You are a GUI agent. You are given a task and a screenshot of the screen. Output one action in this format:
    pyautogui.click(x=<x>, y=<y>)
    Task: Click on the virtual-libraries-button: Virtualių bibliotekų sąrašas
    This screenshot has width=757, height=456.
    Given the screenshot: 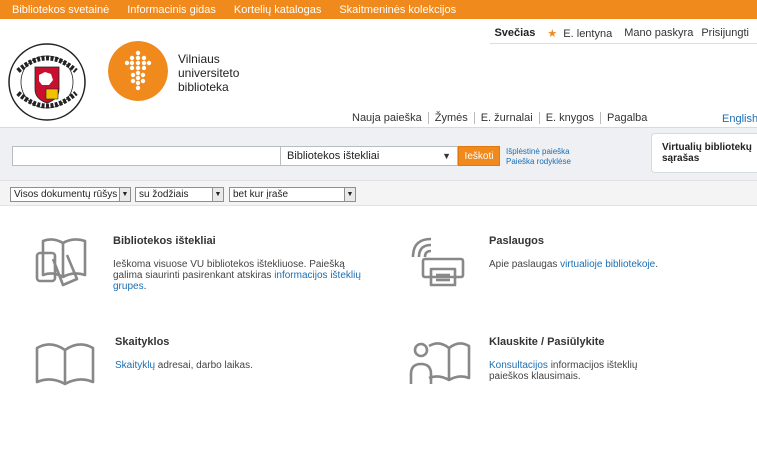 What is the action you would take?
    pyautogui.click(x=704, y=153)
    